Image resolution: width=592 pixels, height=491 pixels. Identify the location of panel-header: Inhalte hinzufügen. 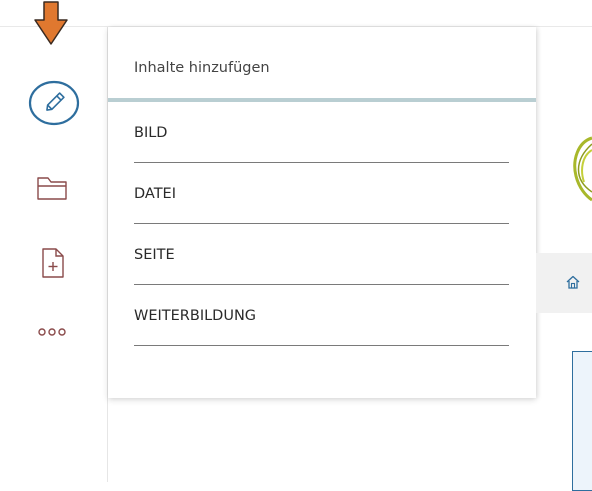
(322, 64).